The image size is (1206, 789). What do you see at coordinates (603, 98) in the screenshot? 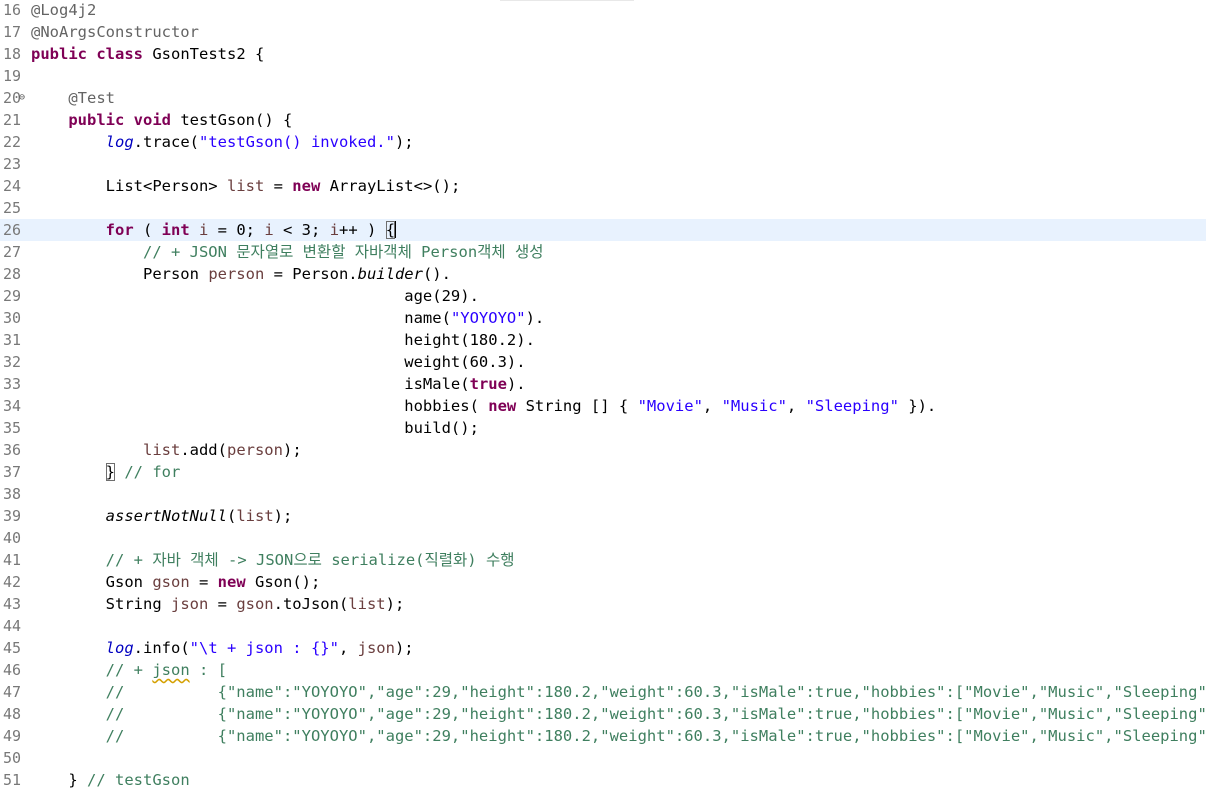
I see `code-line: 20 ⊖ @Test` at bounding box center [603, 98].